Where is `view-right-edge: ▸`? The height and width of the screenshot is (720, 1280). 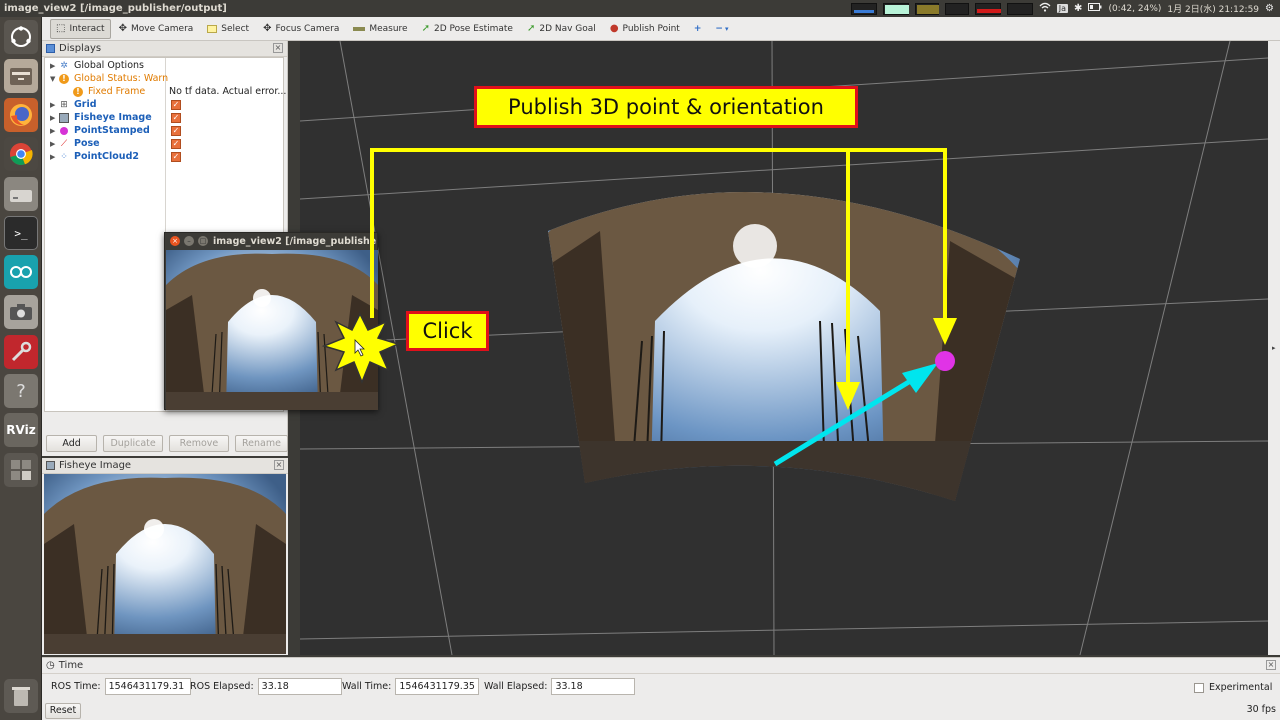
view-right-edge: ▸ is located at coordinates (1274, 348).